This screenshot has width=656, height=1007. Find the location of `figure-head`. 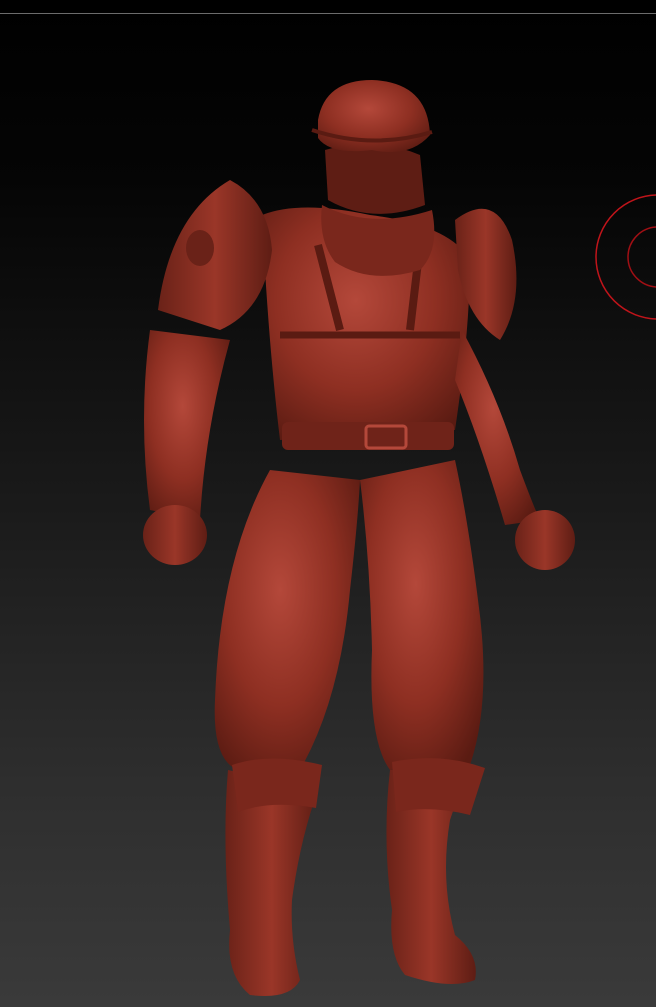

figure-head is located at coordinates (373, 178).